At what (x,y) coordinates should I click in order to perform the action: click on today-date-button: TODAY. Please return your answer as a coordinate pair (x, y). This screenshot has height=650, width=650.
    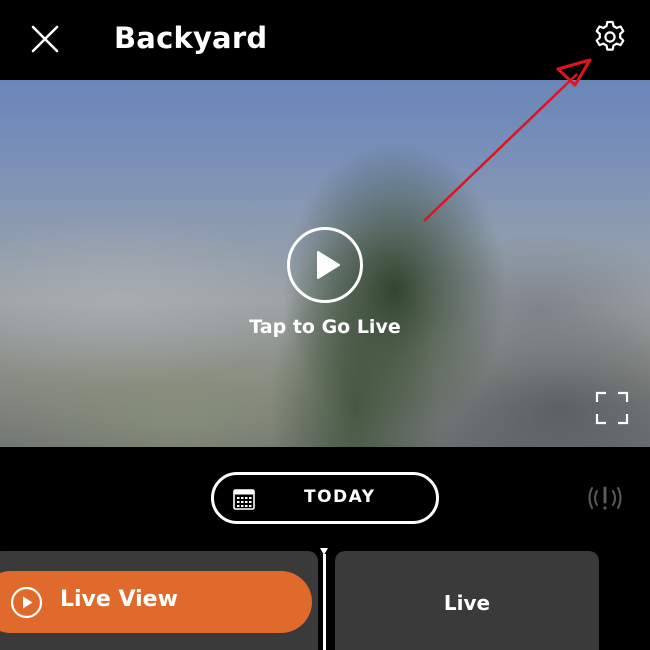
    Looking at the image, I should click on (325, 498).